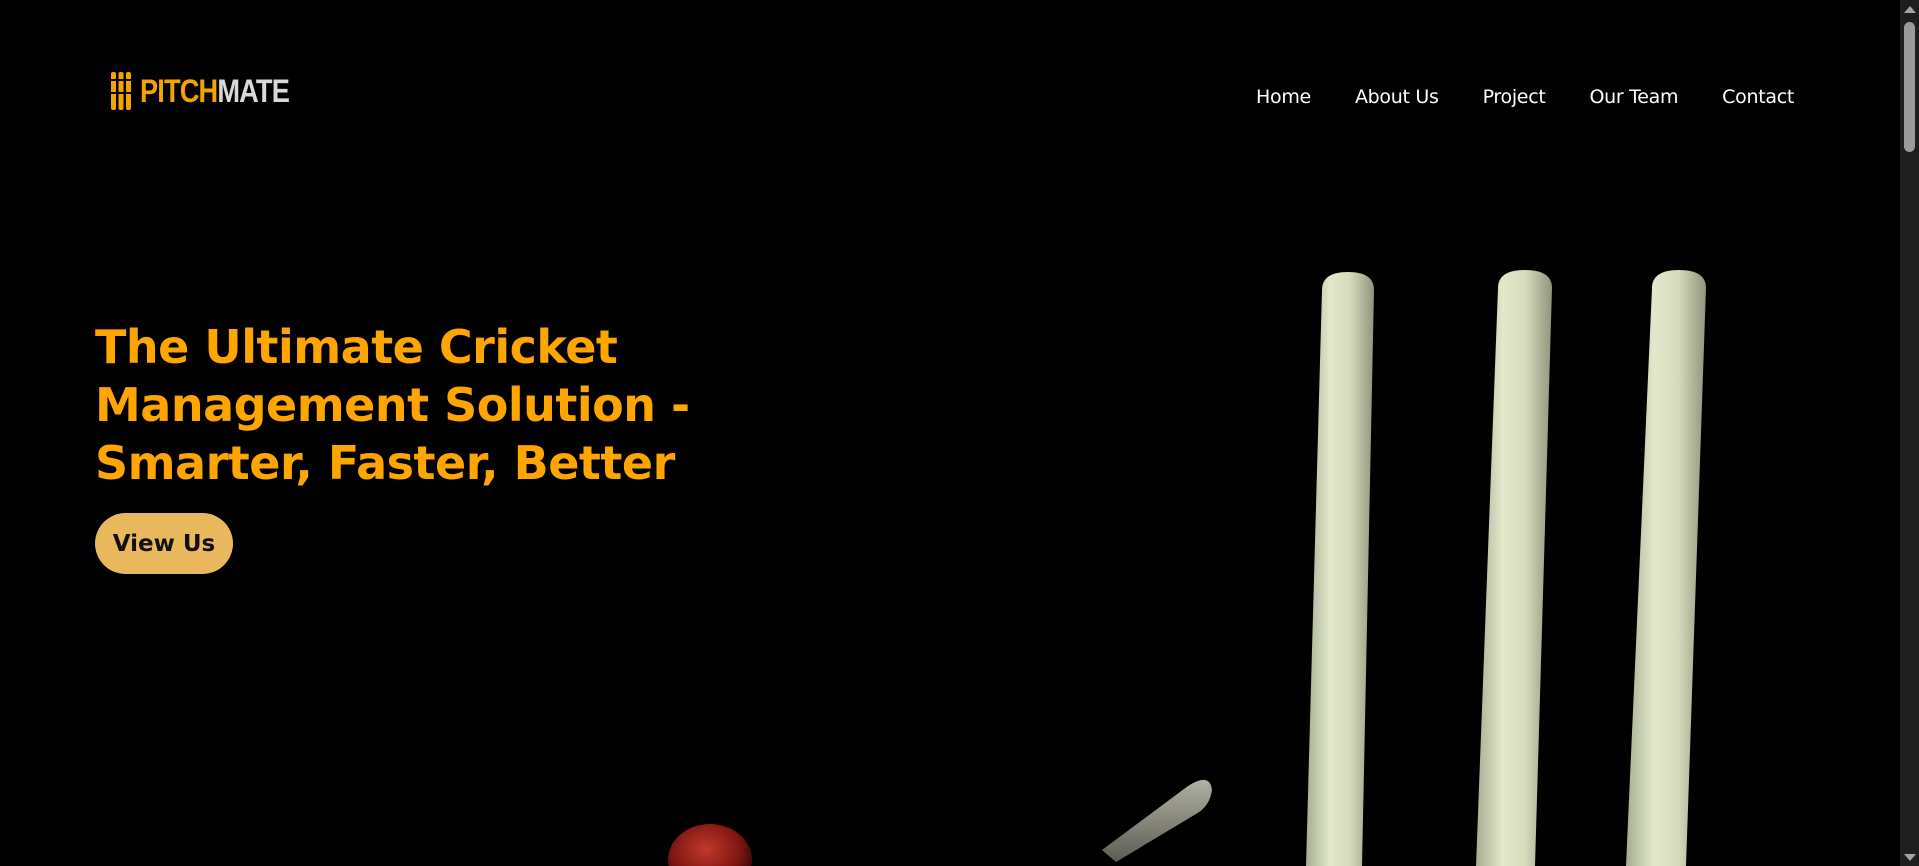 This screenshot has width=1919, height=866. I want to click on nav-link-about-us: About Us, so click(1397, 97).